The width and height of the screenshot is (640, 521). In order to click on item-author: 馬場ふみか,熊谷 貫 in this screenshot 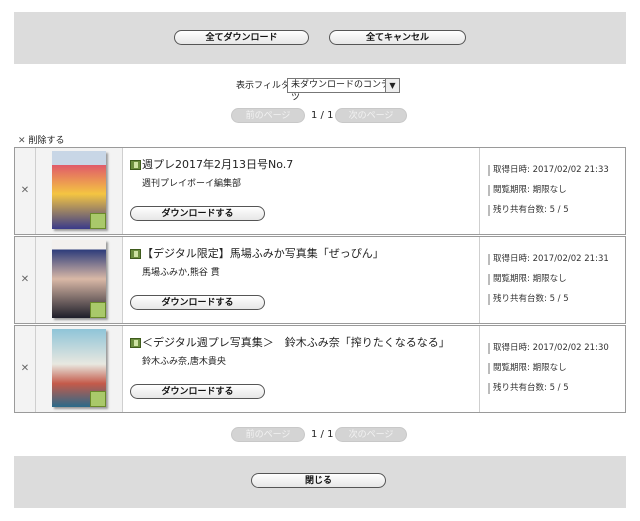, I will do `click(181, 273)`.